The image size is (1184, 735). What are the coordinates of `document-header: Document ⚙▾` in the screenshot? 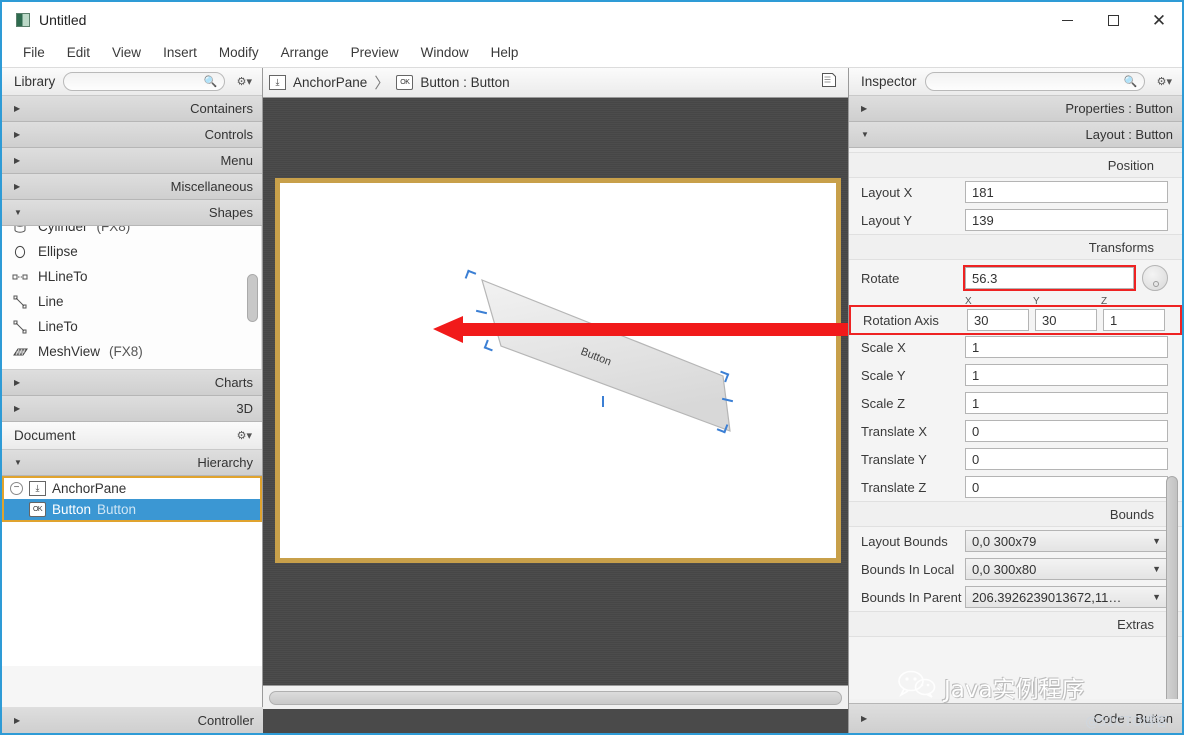 It's located at (132, 436).